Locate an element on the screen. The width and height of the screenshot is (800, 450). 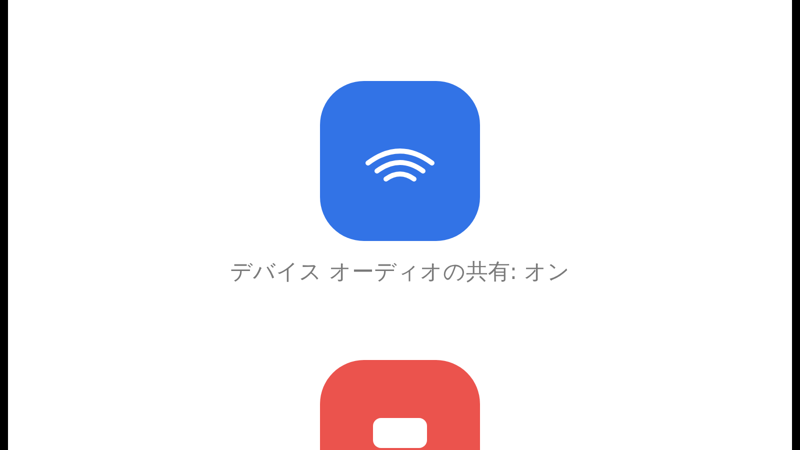
tile-label: デバイス オーディオの共有: オン is located at coordinates (400, 273).